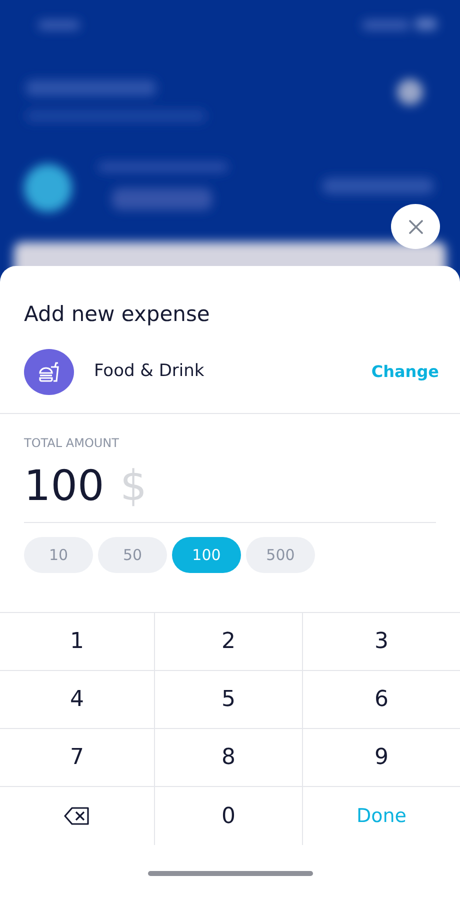 This screenshot has width=460, height=900. I want to click on keypad-key: 7, so click(77, 758).